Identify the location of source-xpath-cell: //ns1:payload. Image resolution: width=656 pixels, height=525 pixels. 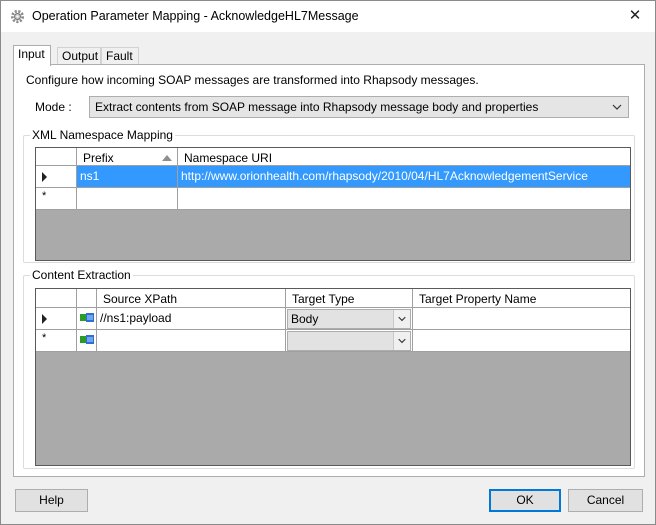
(191, 319).